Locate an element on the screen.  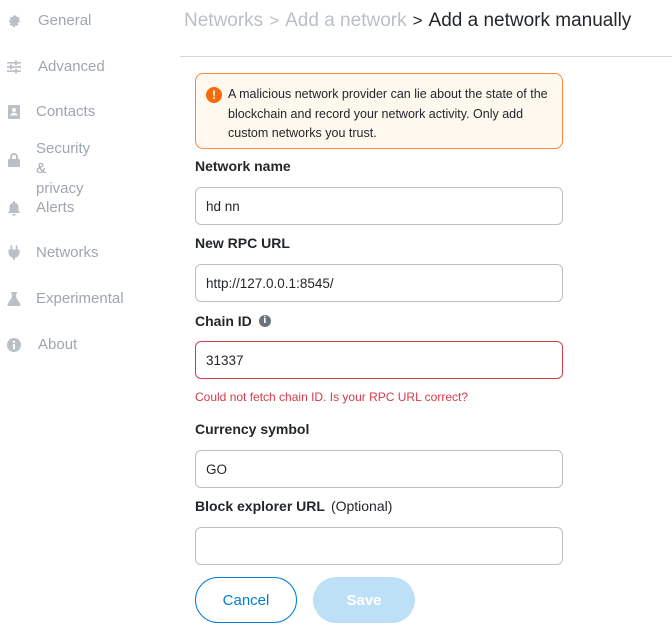
sidebar-item-label: Experimental is located at coordinates (80, 298).